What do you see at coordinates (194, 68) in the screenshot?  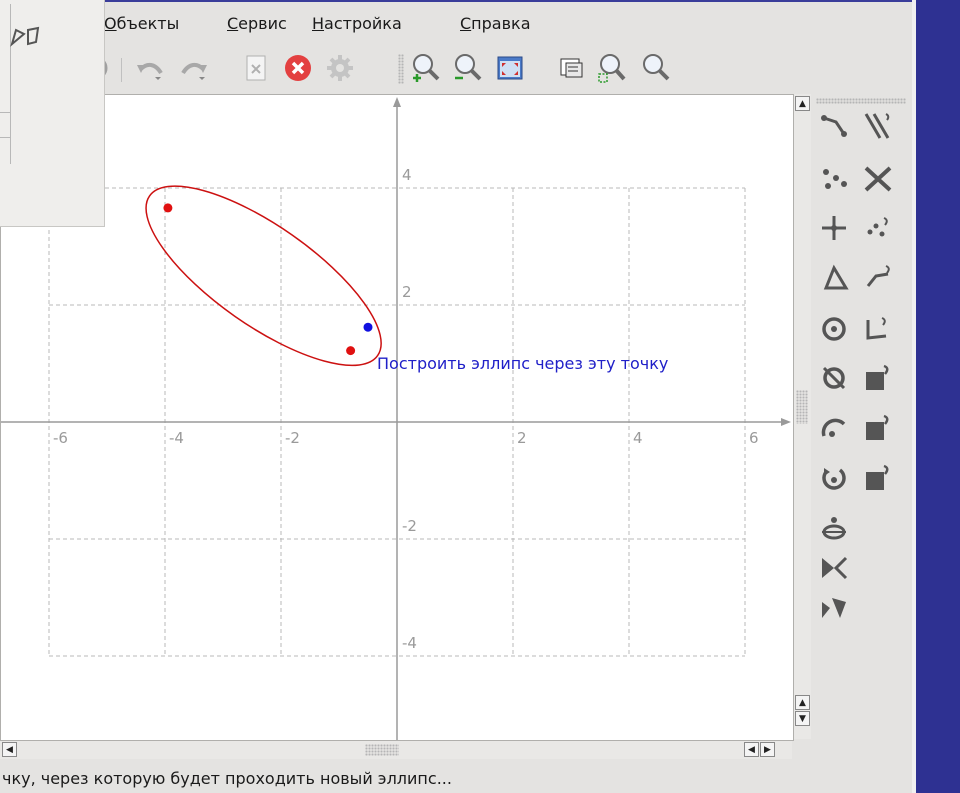 I see `redo-icon` at bounding box center [194, 68].